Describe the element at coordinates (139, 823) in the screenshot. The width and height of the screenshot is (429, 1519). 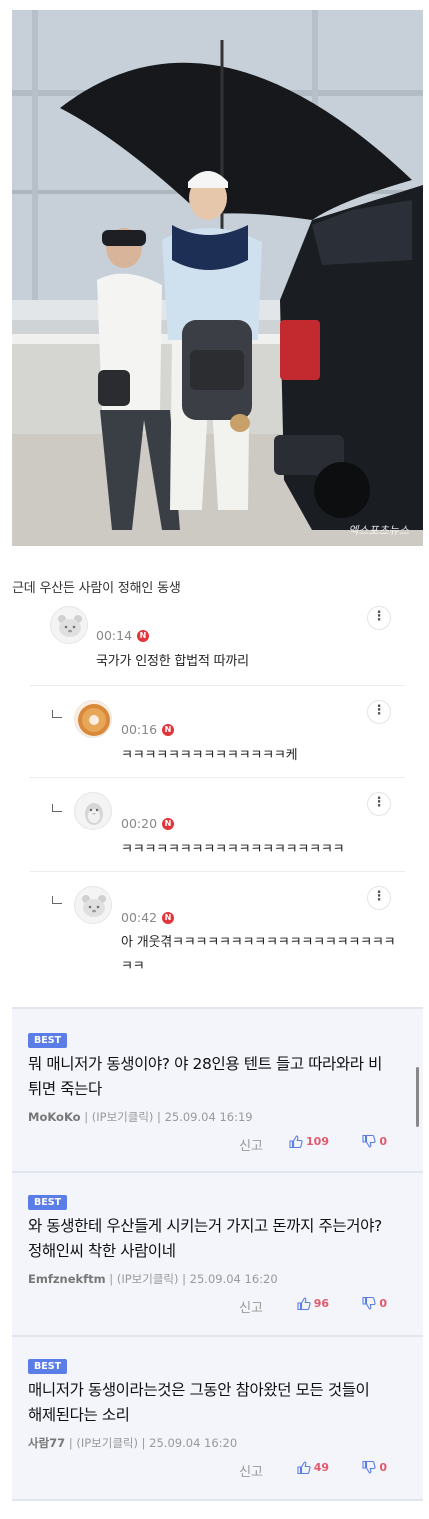
I see `comment-timestamp: 00:20` at that location.